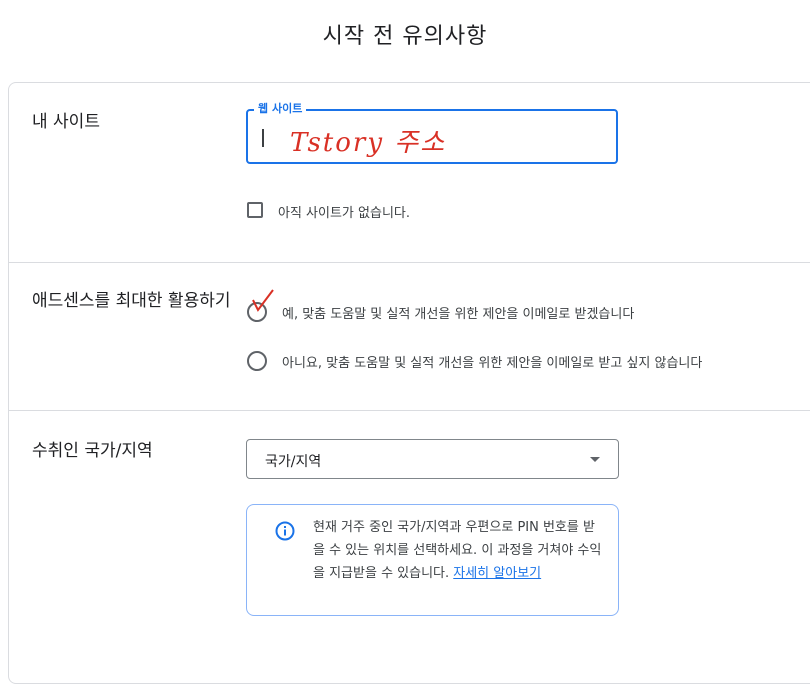 Image resolution: width=810 pixels, height=684 pixels. What do you see at coordinates (458, 312) in the screenshot?
I see `radio-yes-label: 예, 맞춤 도움말 및 실적 개선을 위한 제안을 이메일로 받겠습니다` at bounding box center [458, 312].